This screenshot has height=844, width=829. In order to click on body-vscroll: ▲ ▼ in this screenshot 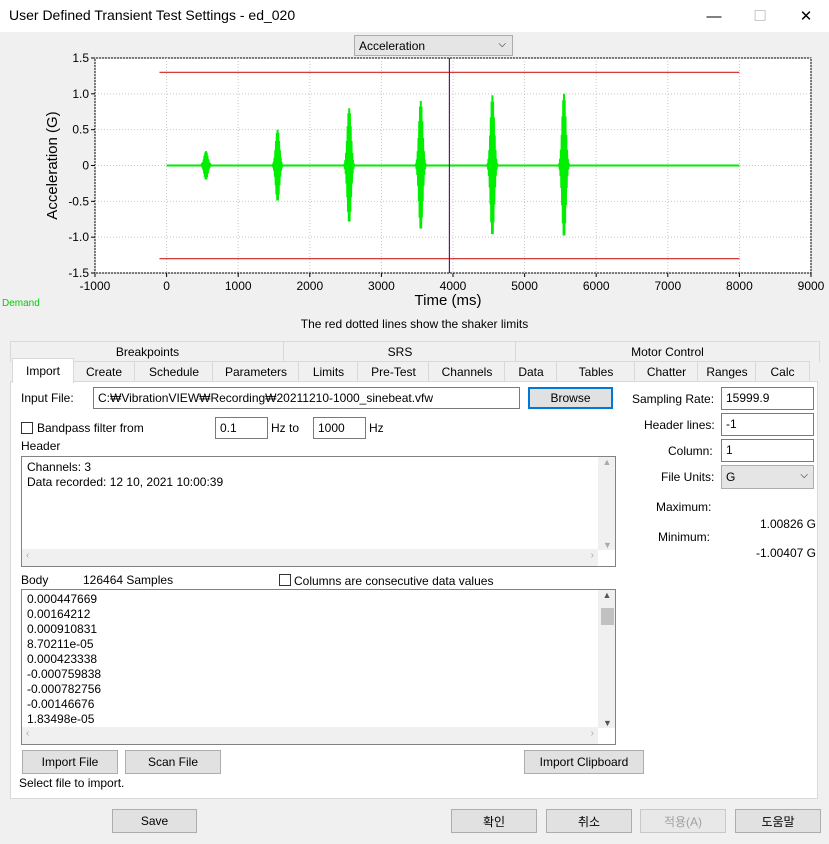, I will do `click(606, 659)`.